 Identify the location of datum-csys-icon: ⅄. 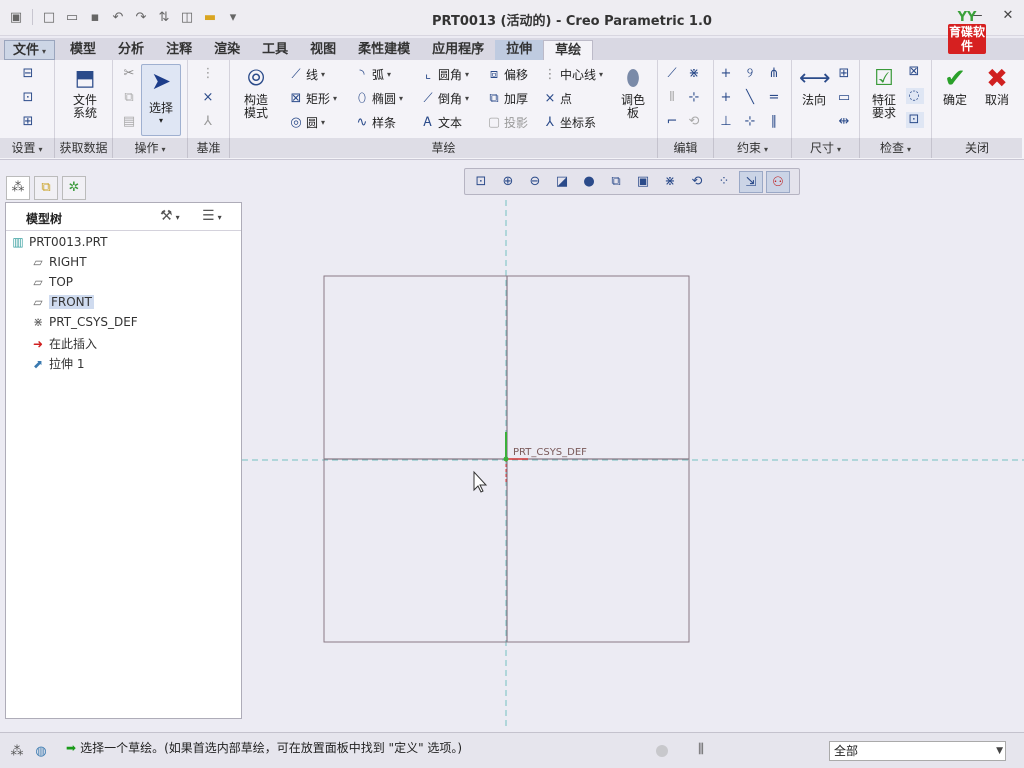
(209, 122).